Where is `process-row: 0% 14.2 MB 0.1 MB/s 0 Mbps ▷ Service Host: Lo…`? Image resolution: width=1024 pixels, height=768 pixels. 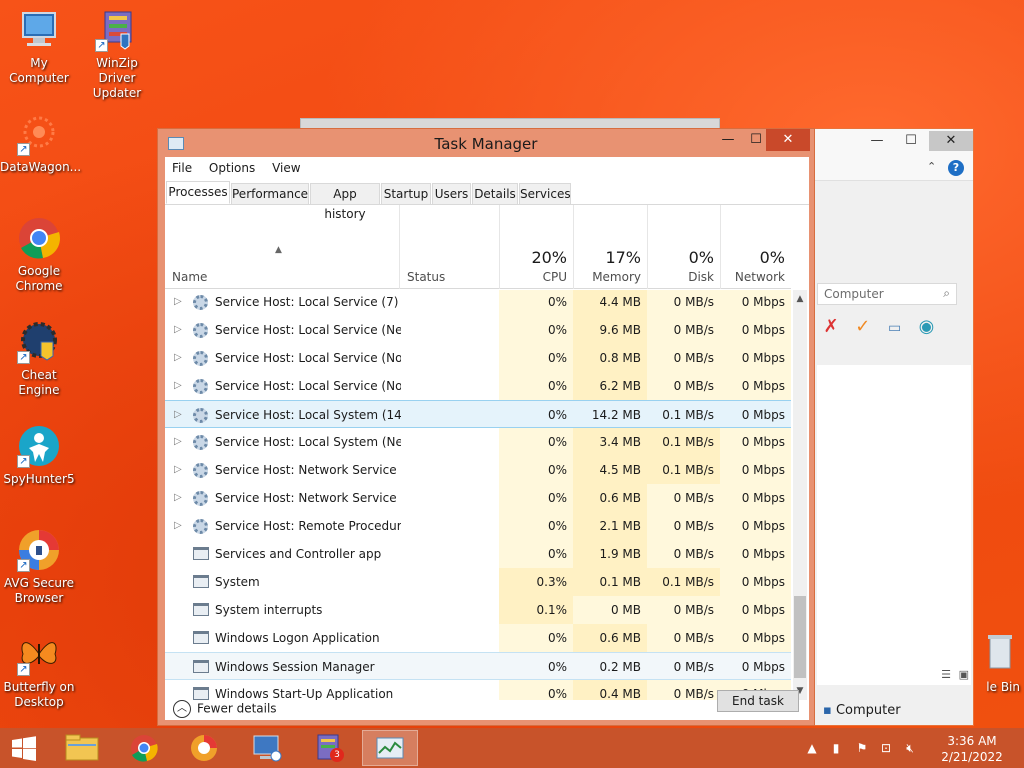
process-row: 0% 14.2 MB 0.1 MB/s 0 Mbps ▷ Service Host: Lo… is located at coordinates (478, 414).